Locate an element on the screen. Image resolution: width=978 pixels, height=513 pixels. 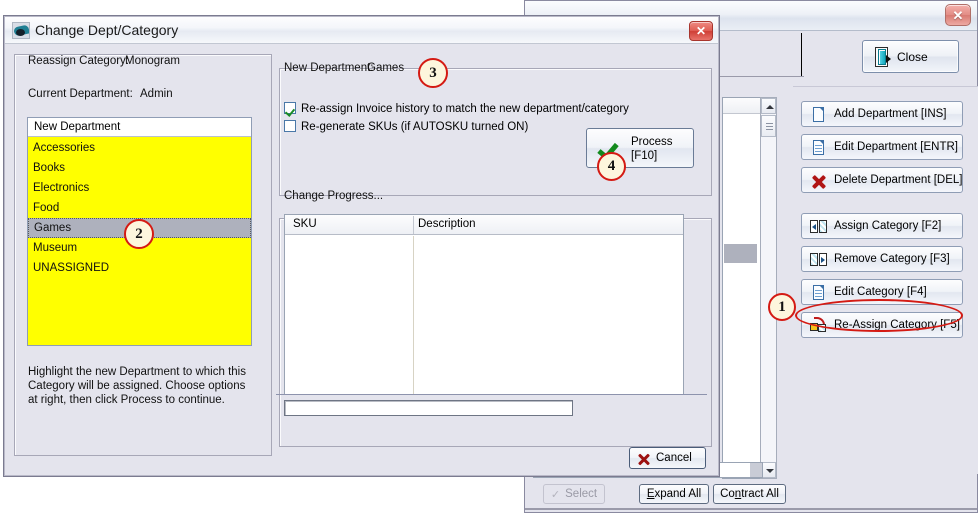
callout-marker-3: 3 is located at coordinates (433, 73).